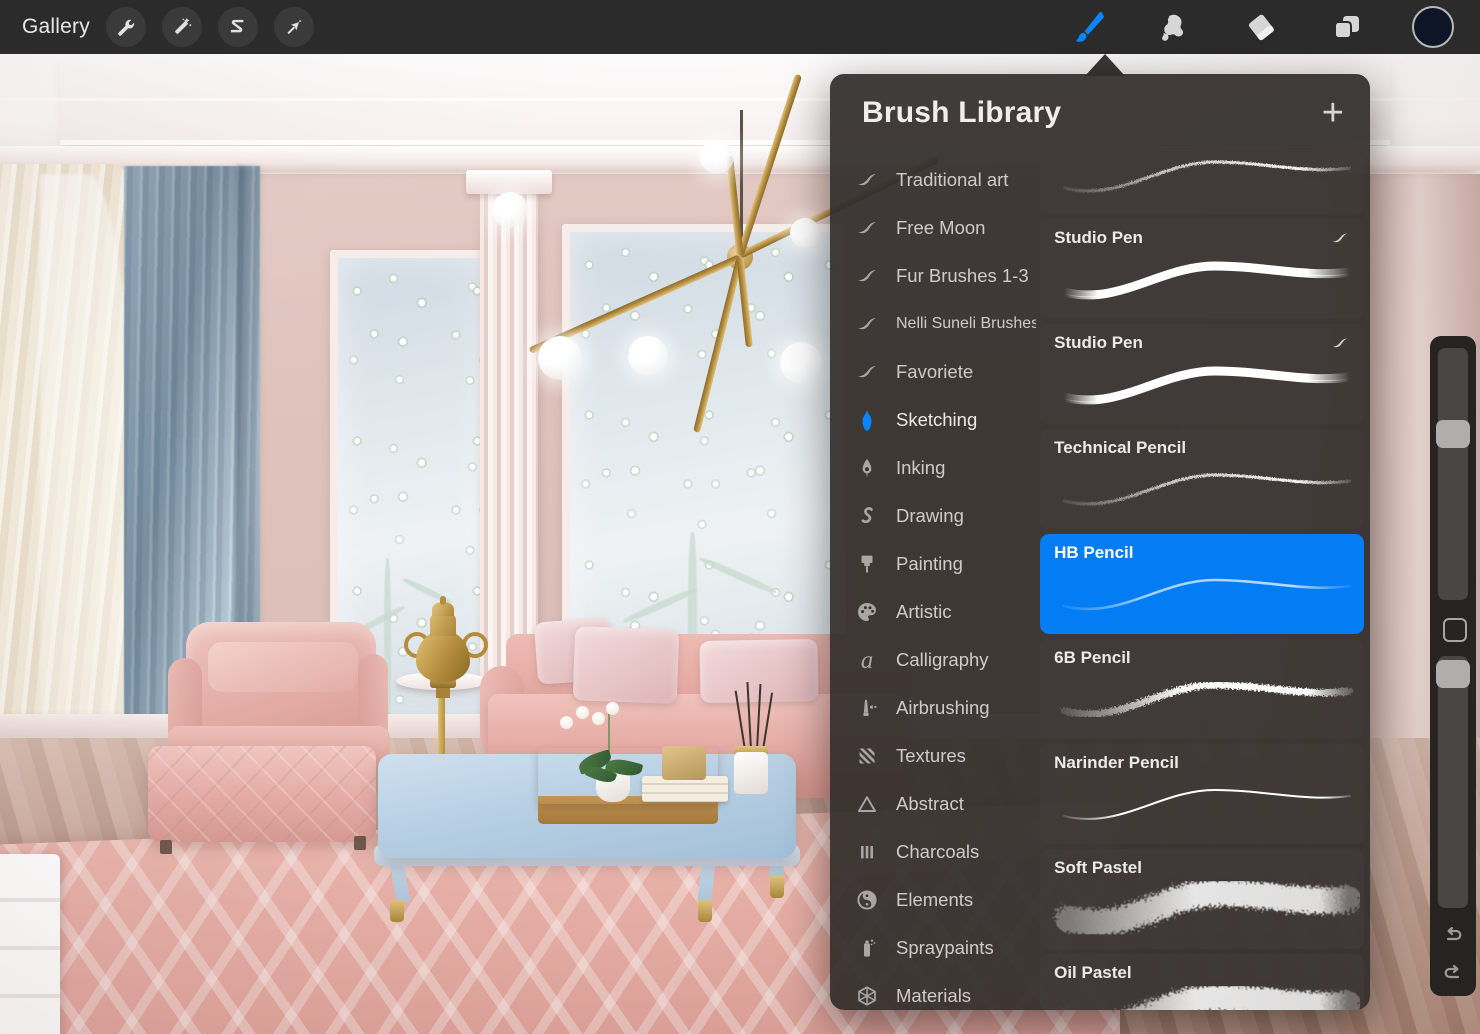 The image size is (1480, 1034). Describe the element at coordinates (1453, 782) in the screenshot. I see `opacity-slider` at that location.